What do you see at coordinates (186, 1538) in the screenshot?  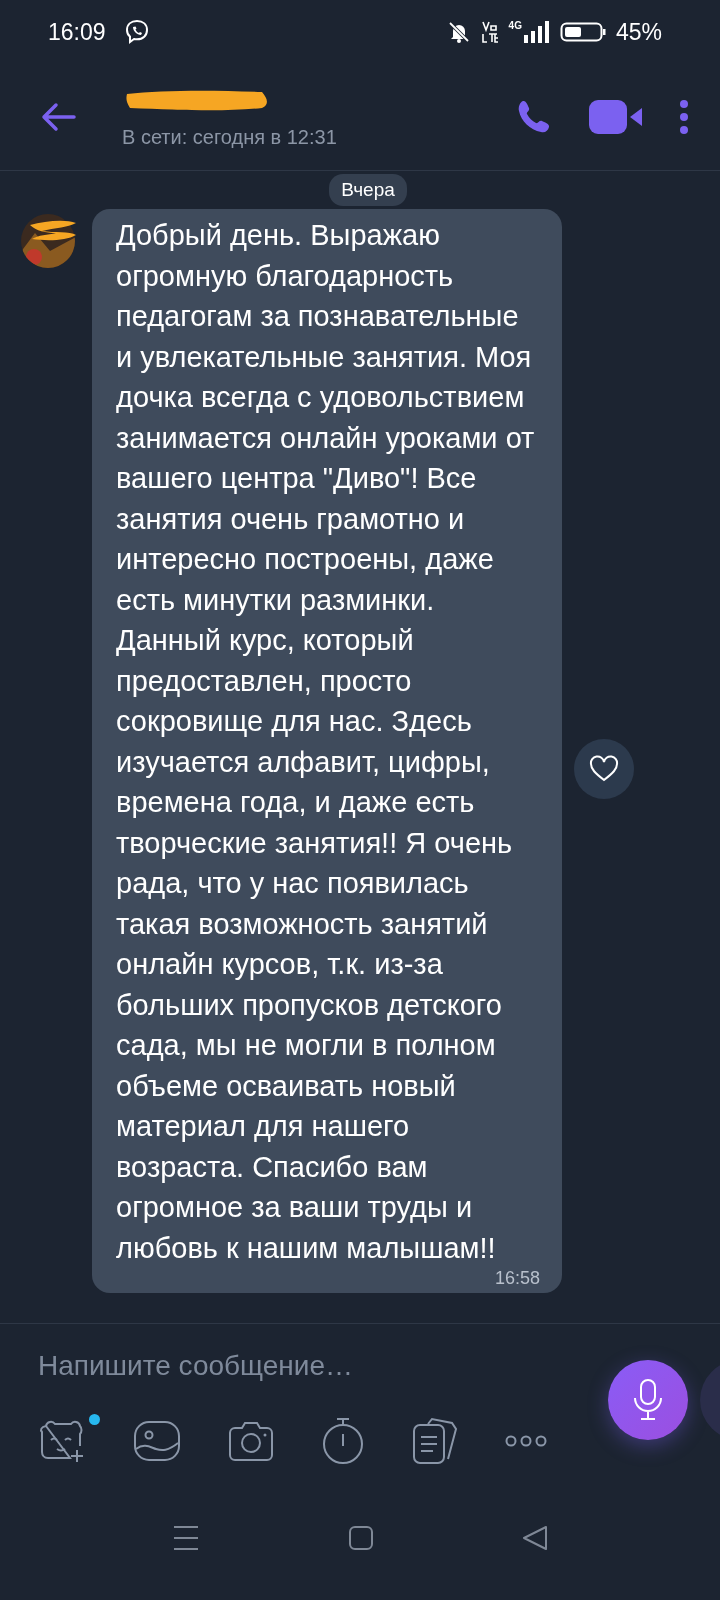 I see `menu-icon` at bounding box center [186, 1538].